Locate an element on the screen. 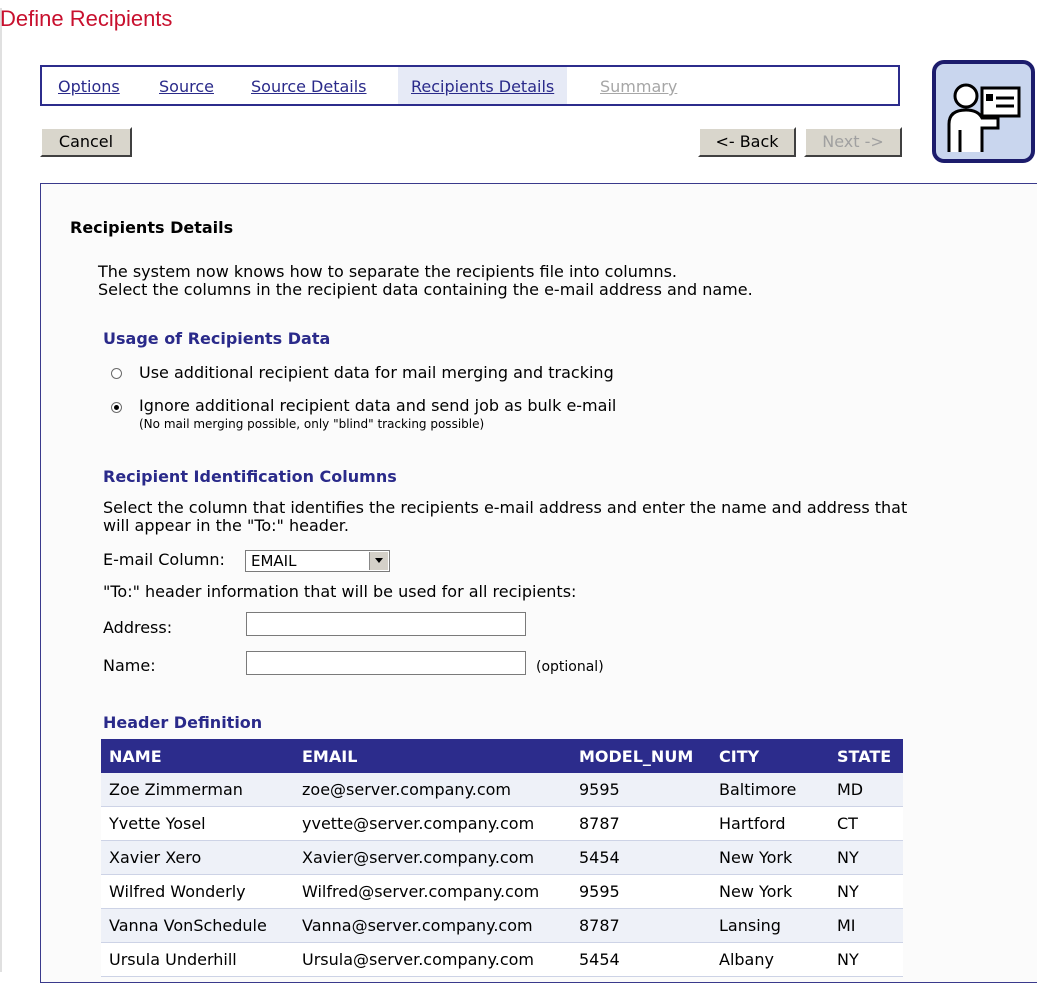 The height and width of the screenshot is (983, 1037). cell-state: MD is located at coordinates (866, 790).